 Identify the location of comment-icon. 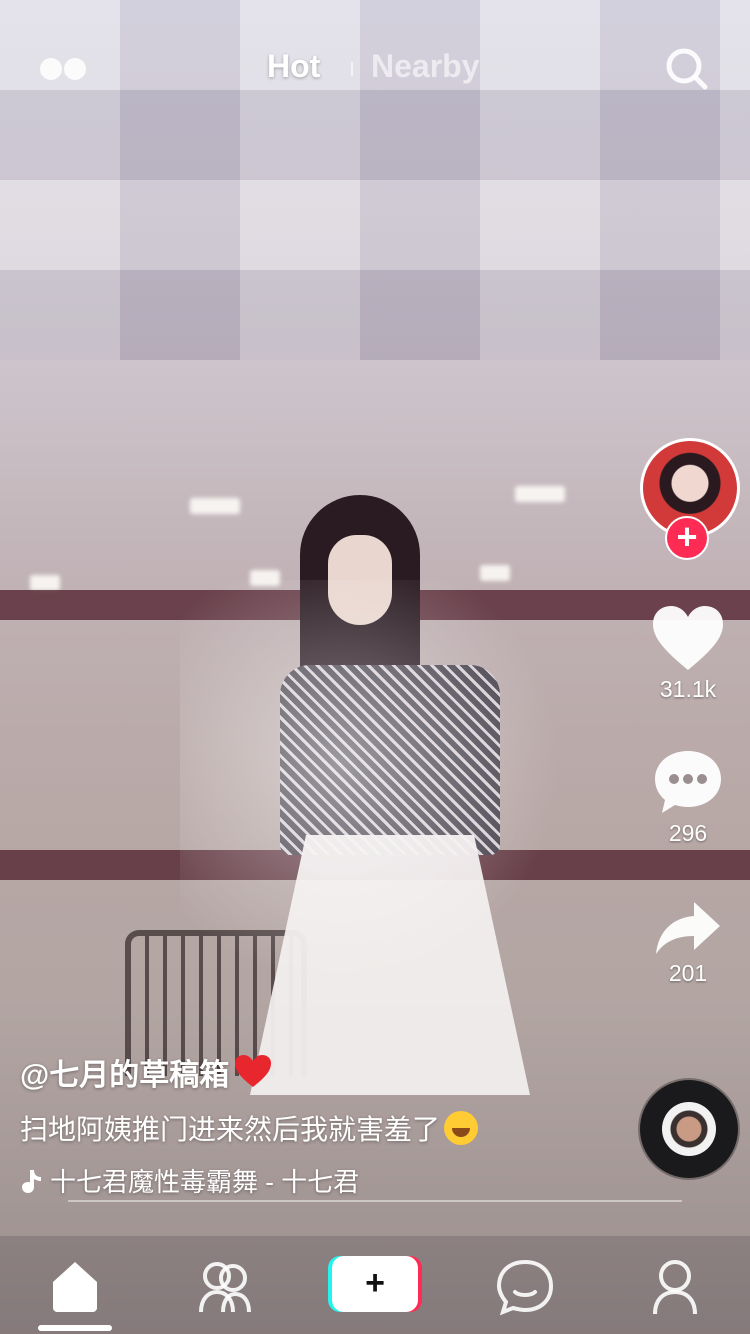
(688, 782).